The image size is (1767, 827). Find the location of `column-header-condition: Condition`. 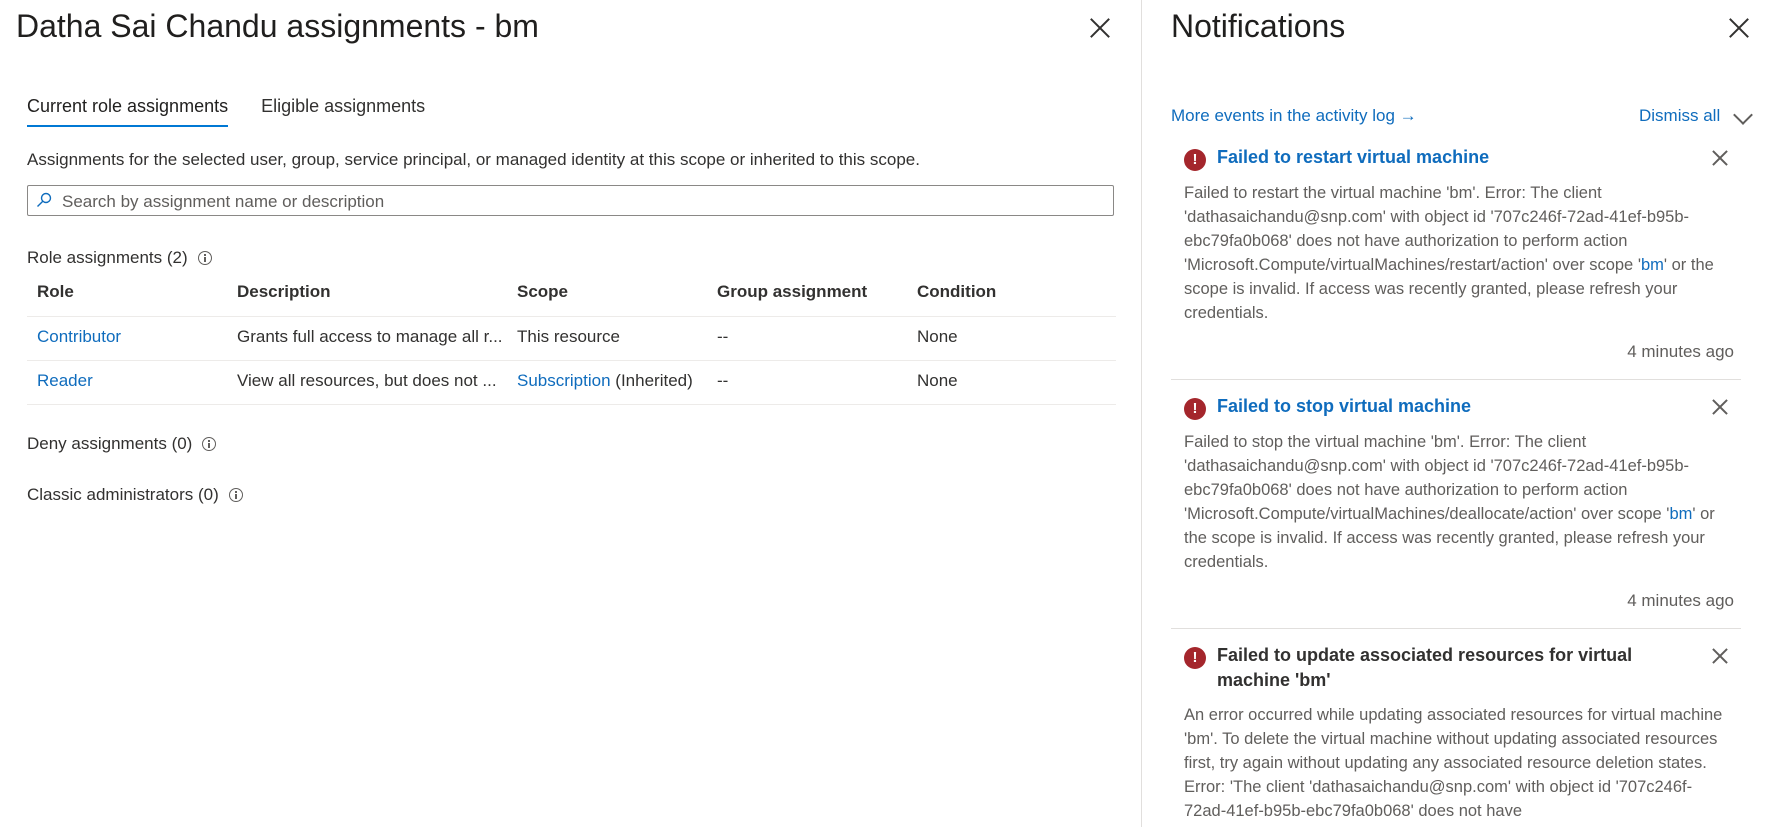

column-header-condition: Condition is located at coordinates (1007, 292).